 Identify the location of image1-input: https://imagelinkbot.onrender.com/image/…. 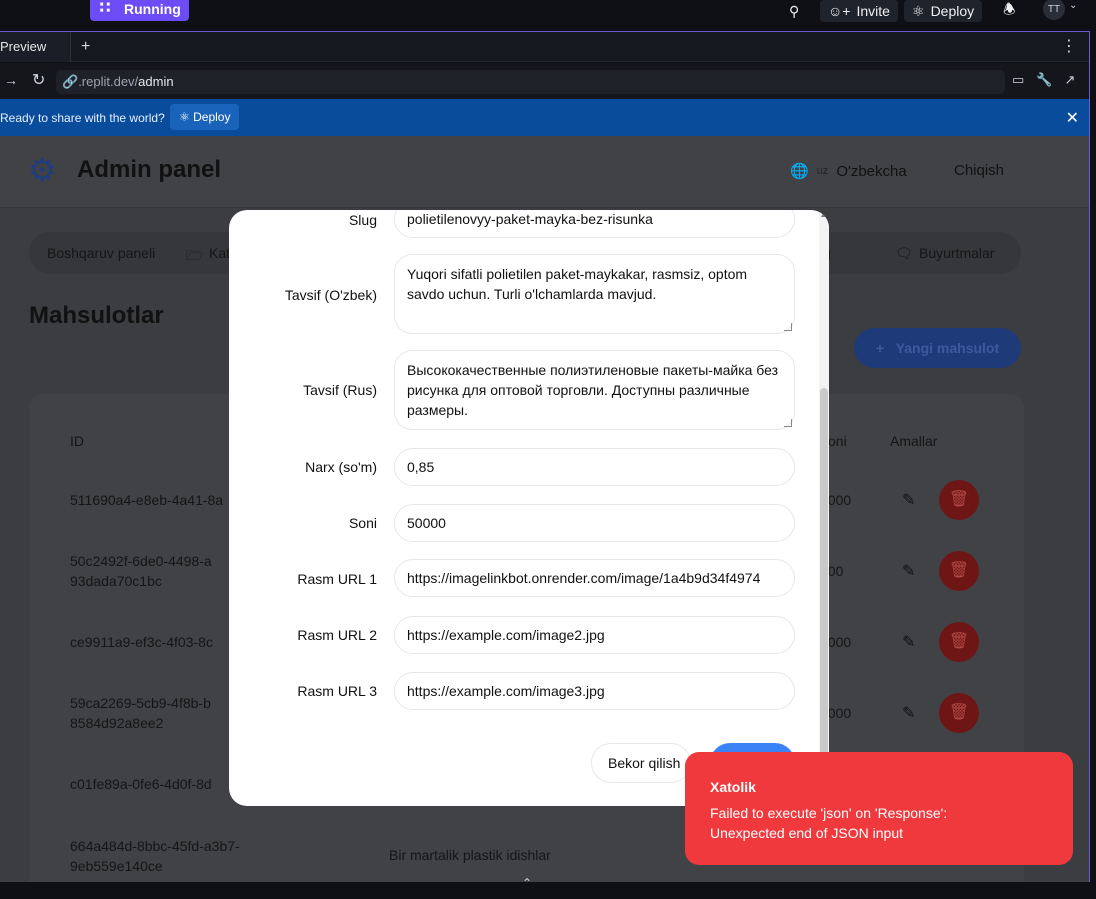
(594, 578).